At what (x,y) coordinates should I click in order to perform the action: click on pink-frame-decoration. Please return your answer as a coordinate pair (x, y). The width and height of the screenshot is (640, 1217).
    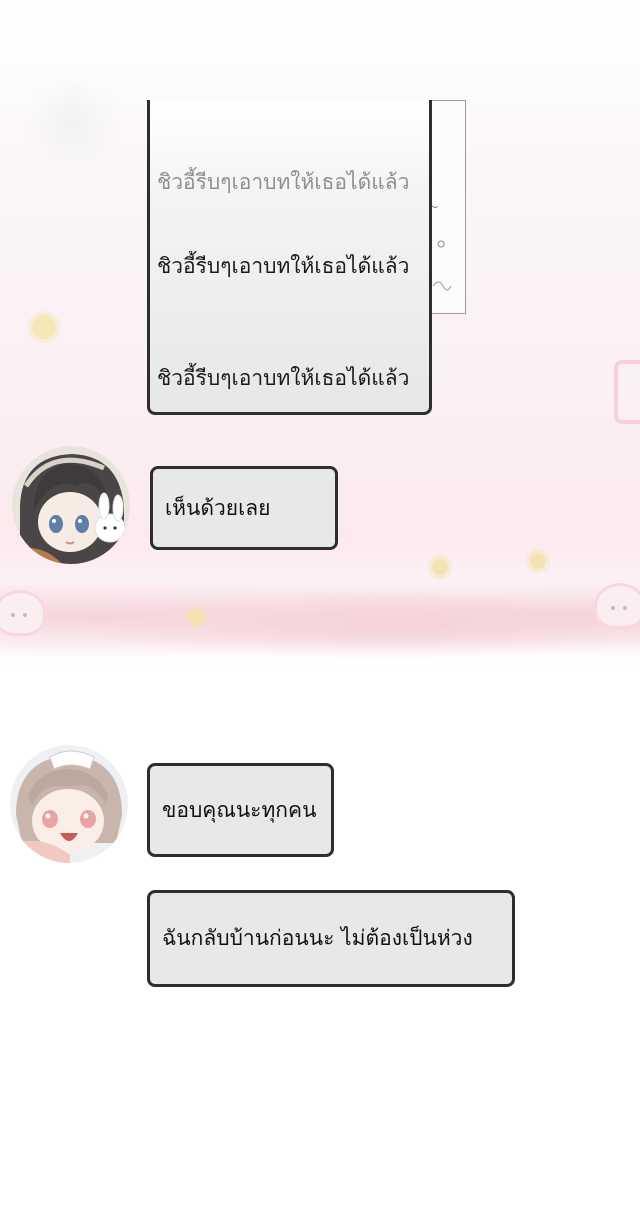
    Looking at the image, I should click on (627, 392).